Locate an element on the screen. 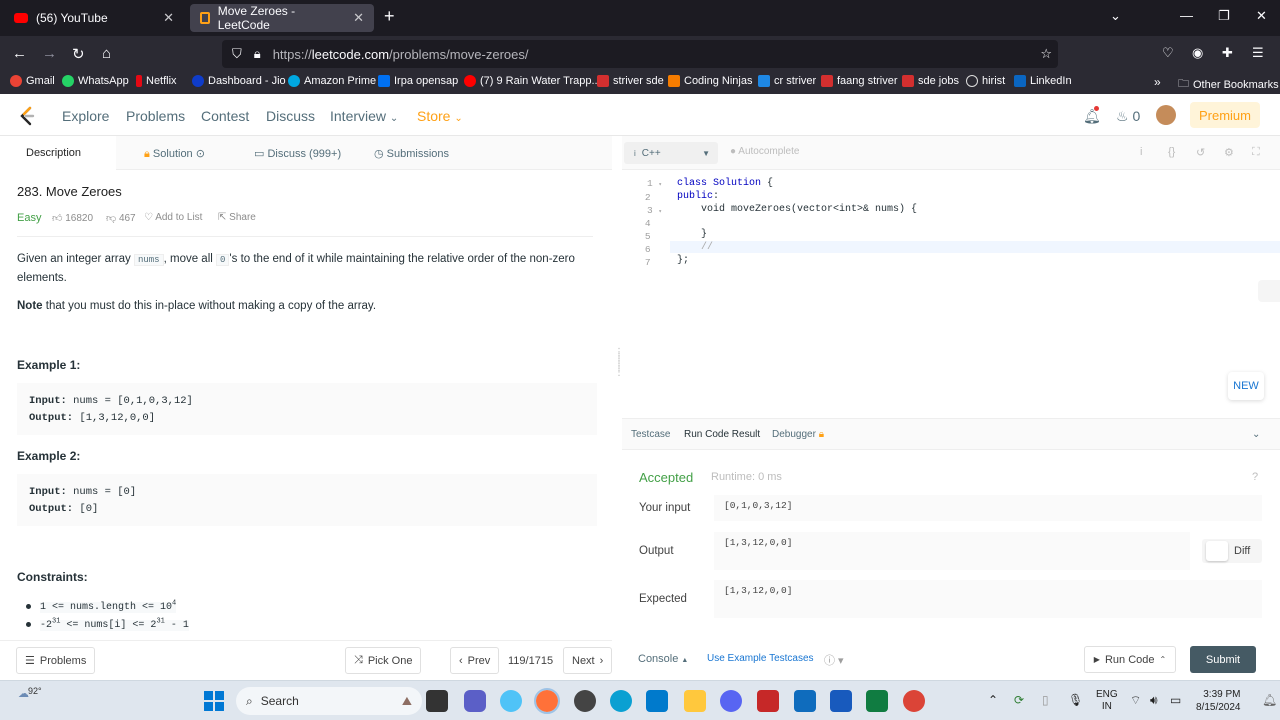 This screenshot has width=1280, height=720. menu-icon: ☰ is located at coordinates (1258, 53).